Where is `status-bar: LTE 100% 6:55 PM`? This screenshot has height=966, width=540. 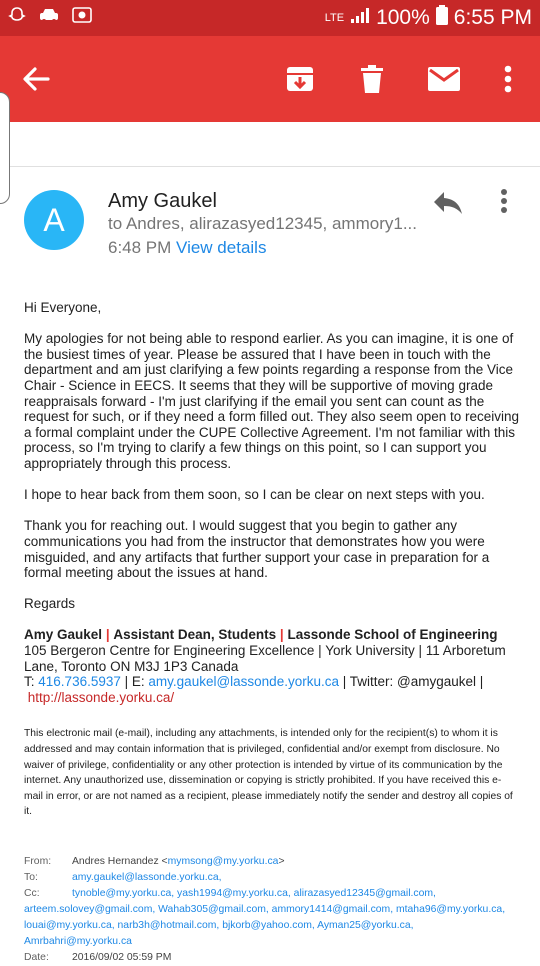
status-bar: LTE 100% 6:55 PM is located at coordinates (270, 18).